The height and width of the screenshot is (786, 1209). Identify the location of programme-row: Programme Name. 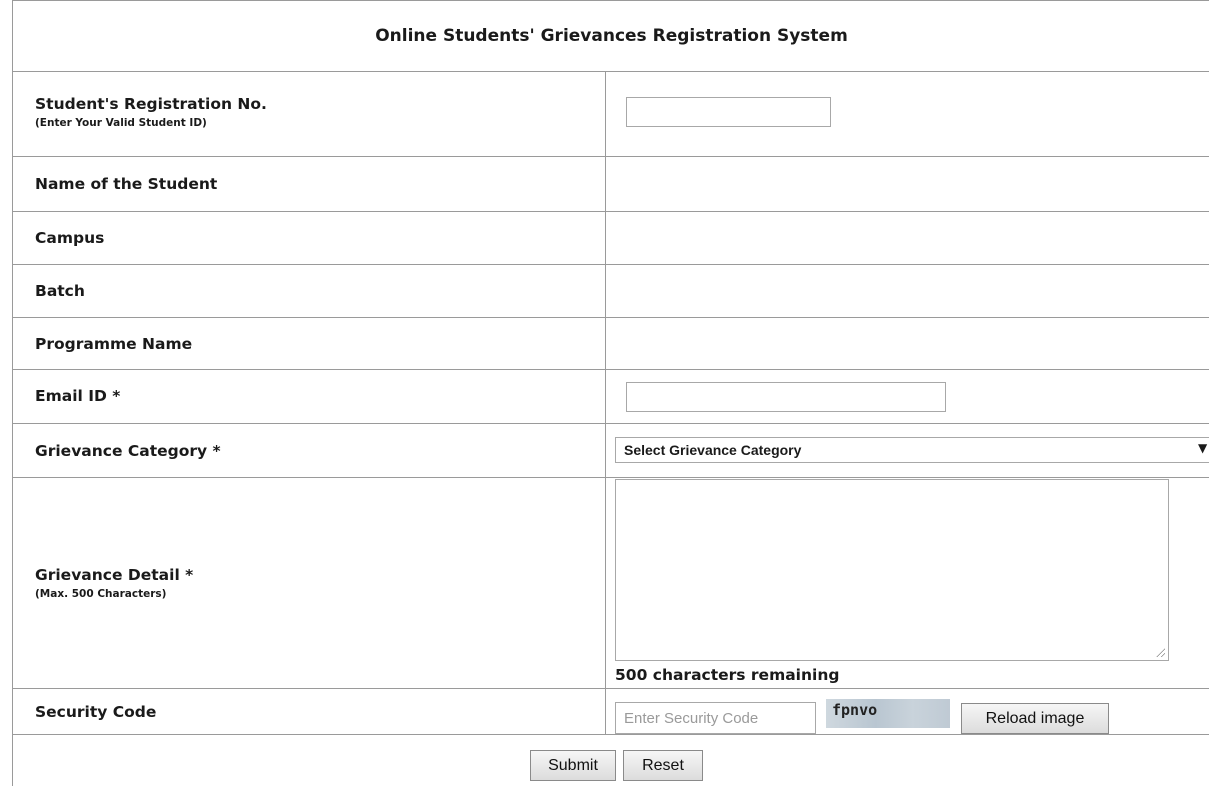
(611, 344).